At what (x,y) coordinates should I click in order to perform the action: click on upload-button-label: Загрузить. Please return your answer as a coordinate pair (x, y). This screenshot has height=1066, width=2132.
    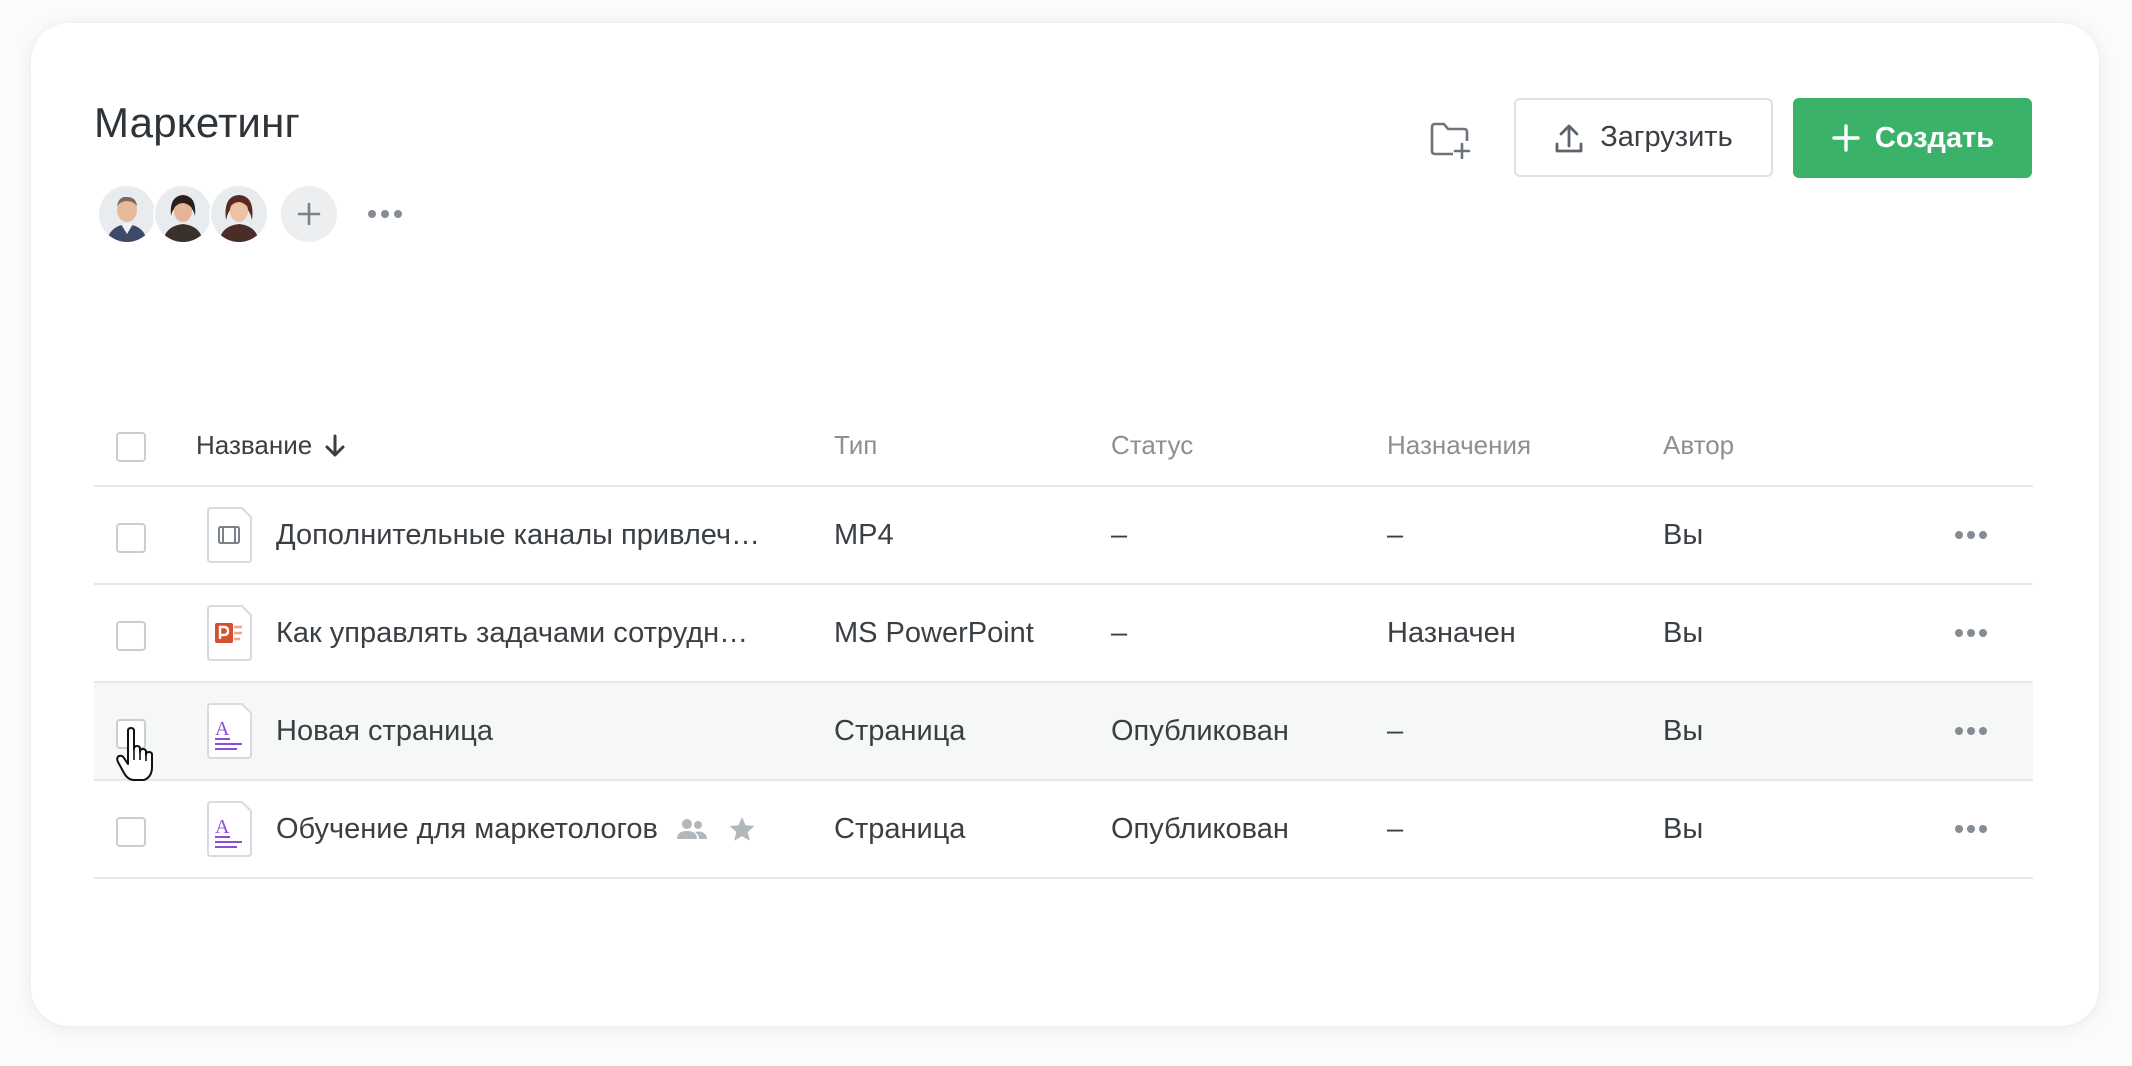
    Looking at the image, I should click on (1666, 137).